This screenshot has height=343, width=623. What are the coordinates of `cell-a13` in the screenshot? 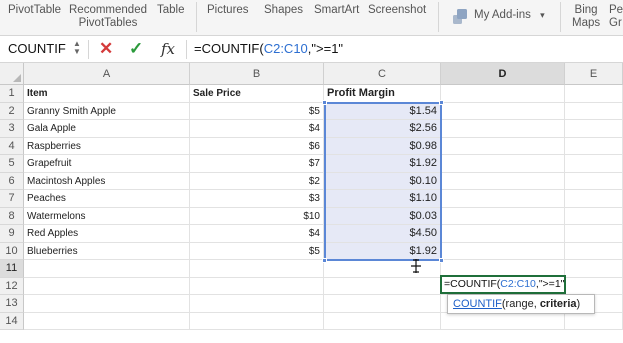 It's located at (107, 304).